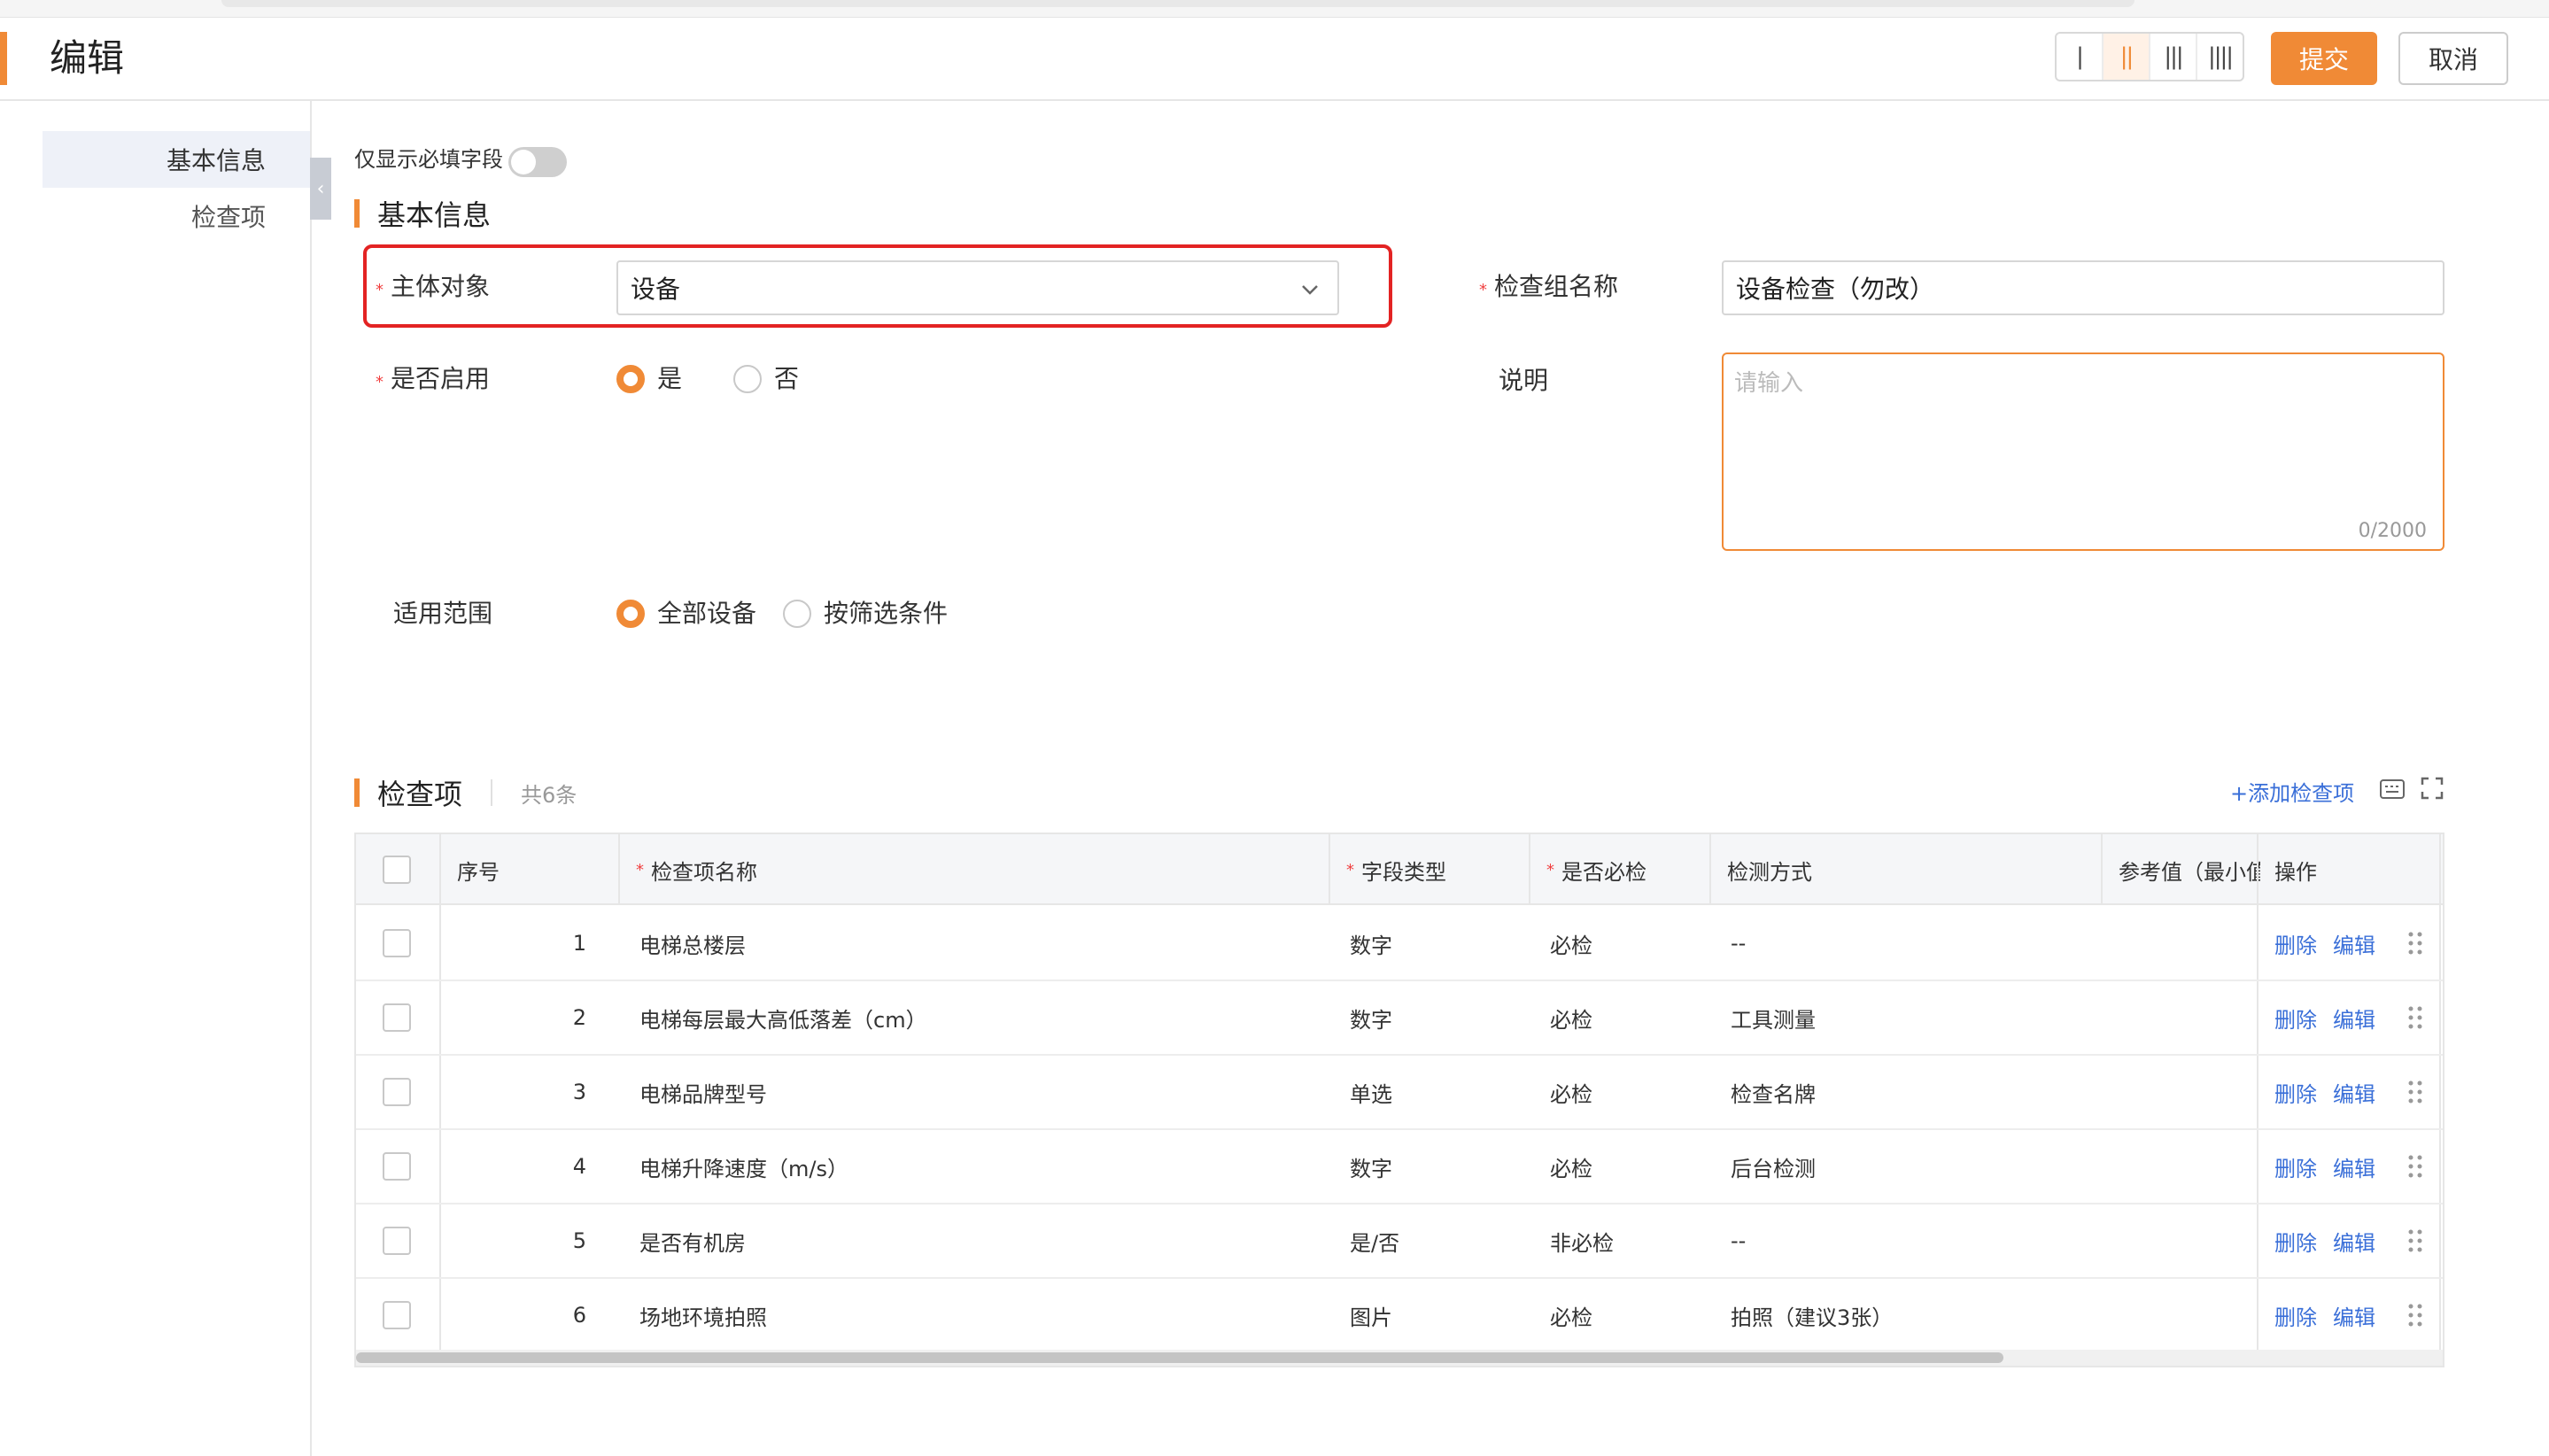 This screenshot has height=1456, width=2549. I want to click on row-name: 是否有机房, so click(692, 1243).